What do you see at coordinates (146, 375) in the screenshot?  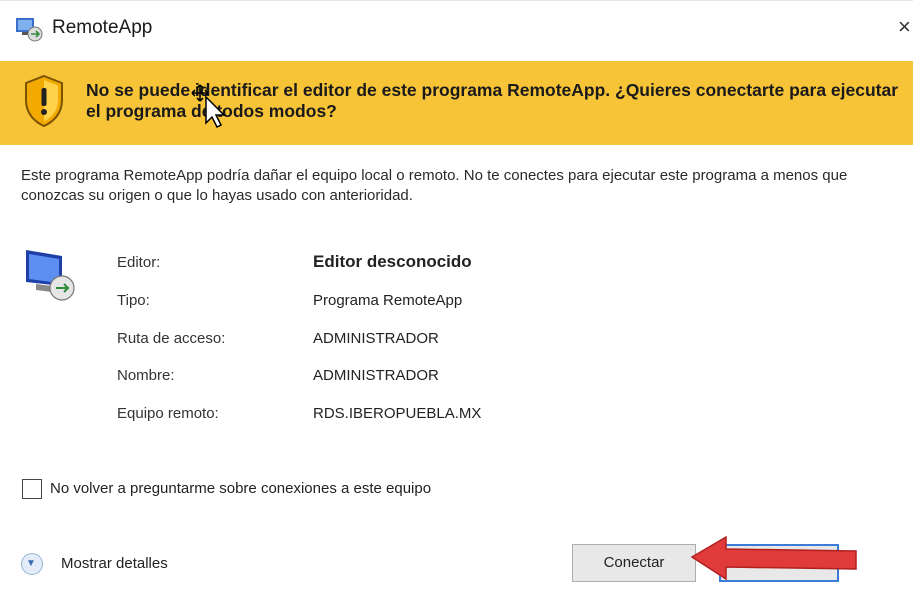 I see `detail-label-nombre: Nombre:` at bounding box center [146, 375].